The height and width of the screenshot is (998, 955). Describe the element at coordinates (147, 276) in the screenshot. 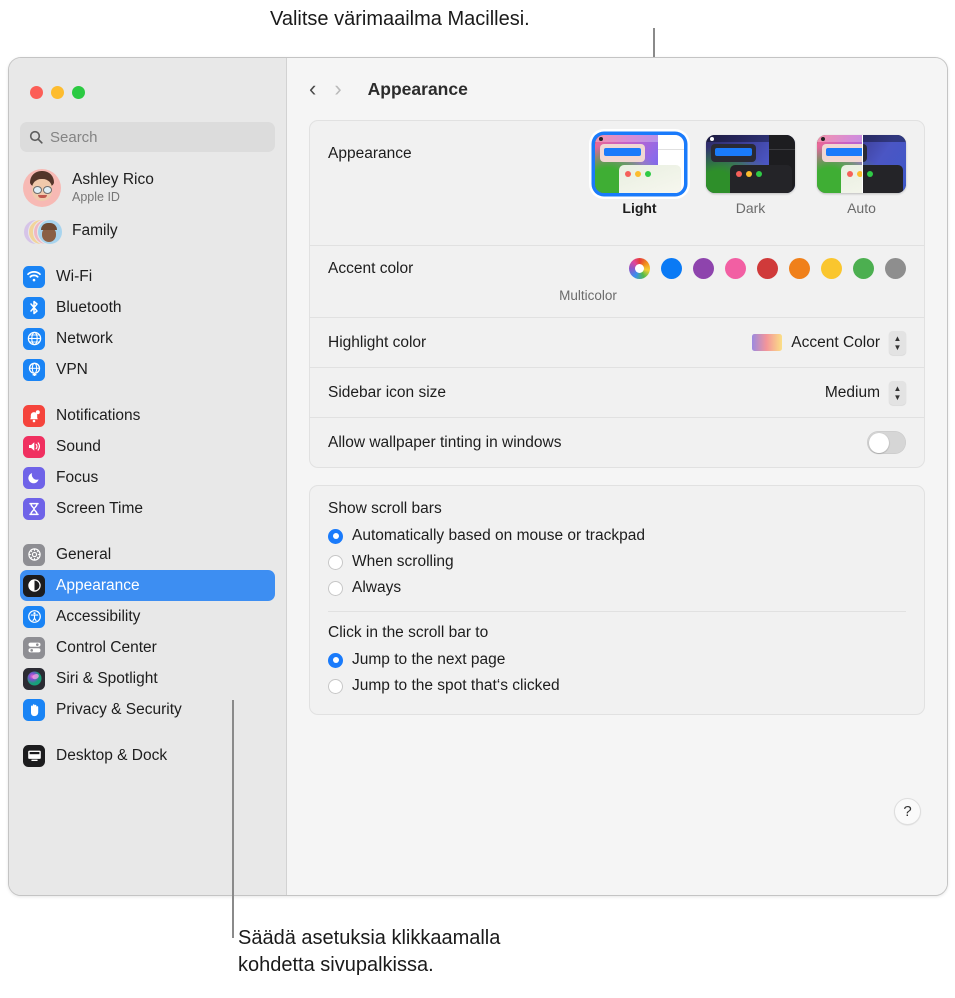

I see `sidebar-item-wi-fi: Wi-Fi` at that location.